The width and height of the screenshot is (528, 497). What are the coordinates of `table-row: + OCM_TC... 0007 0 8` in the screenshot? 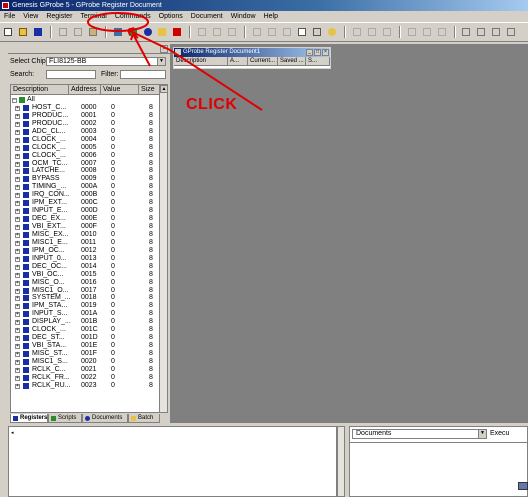 It's located at (86, 164).